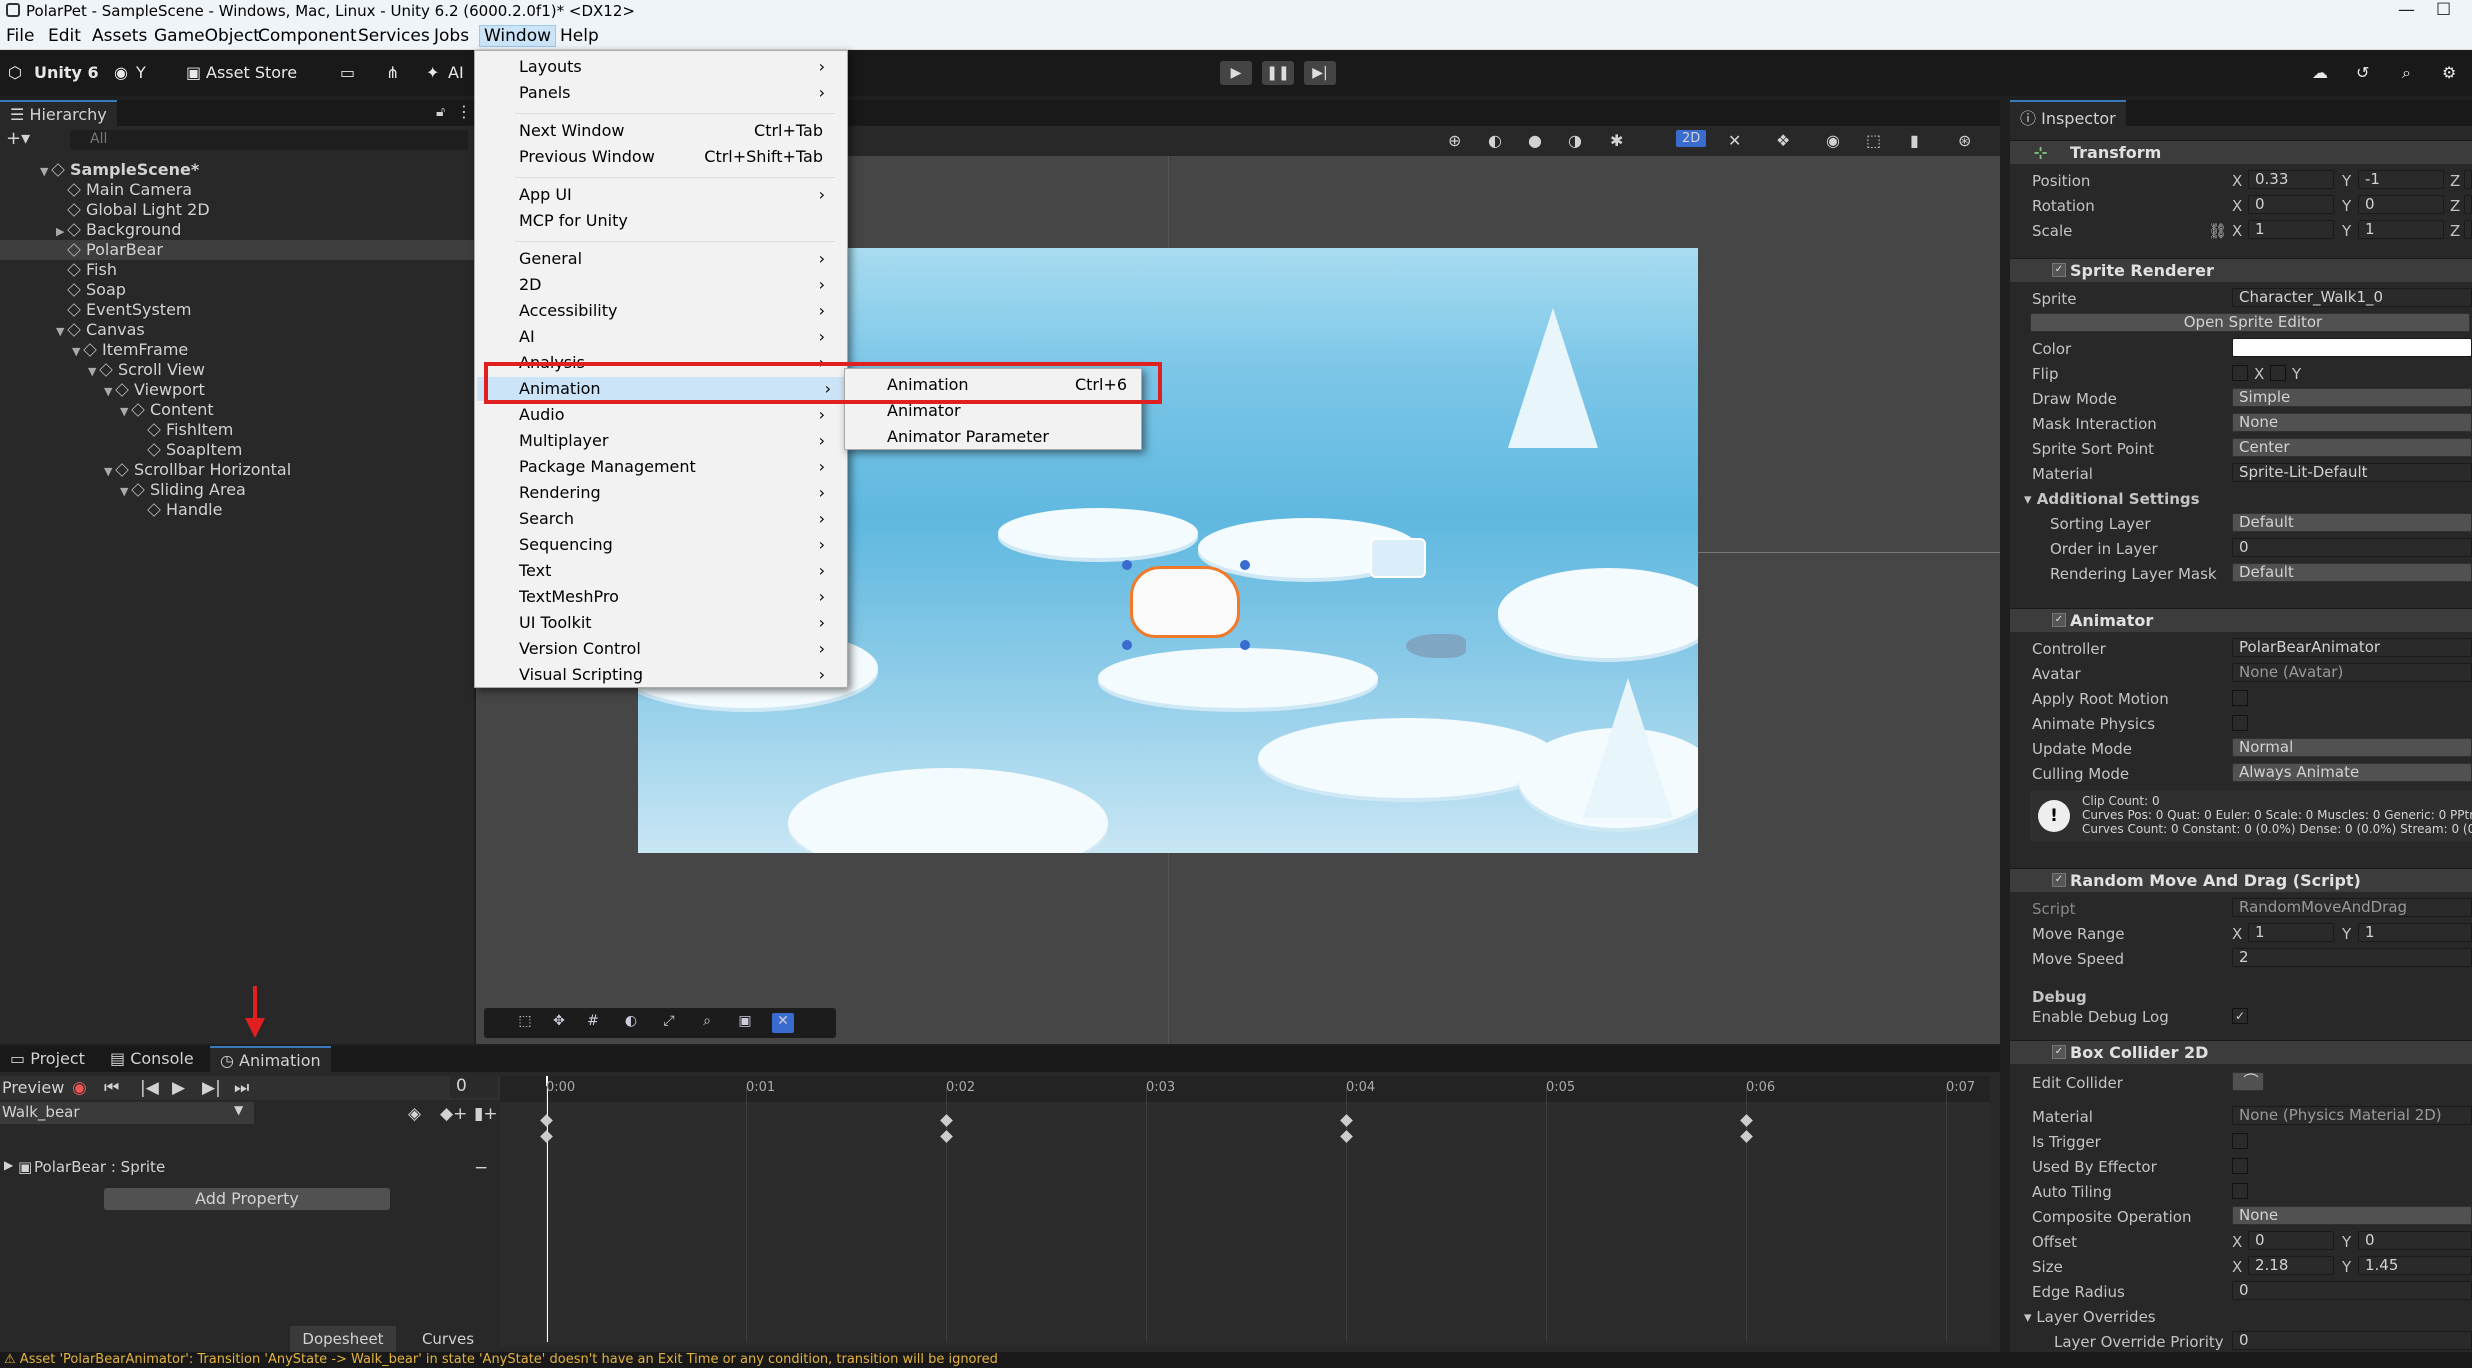  I want to click on frame-field: 0, so click(474, 1087).